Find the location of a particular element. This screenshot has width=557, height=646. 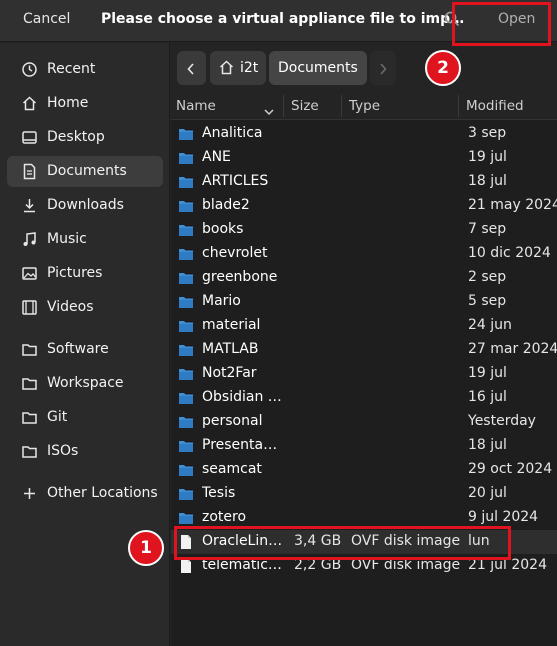

file-modified: 24 jun is located at coordinates (490, 325).